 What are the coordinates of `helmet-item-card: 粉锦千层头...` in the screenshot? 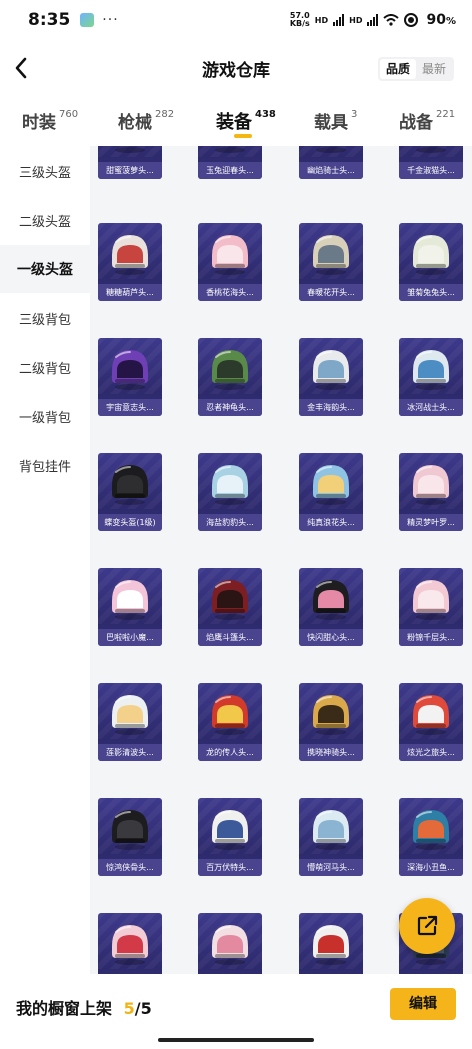 It's located at (431, 607).